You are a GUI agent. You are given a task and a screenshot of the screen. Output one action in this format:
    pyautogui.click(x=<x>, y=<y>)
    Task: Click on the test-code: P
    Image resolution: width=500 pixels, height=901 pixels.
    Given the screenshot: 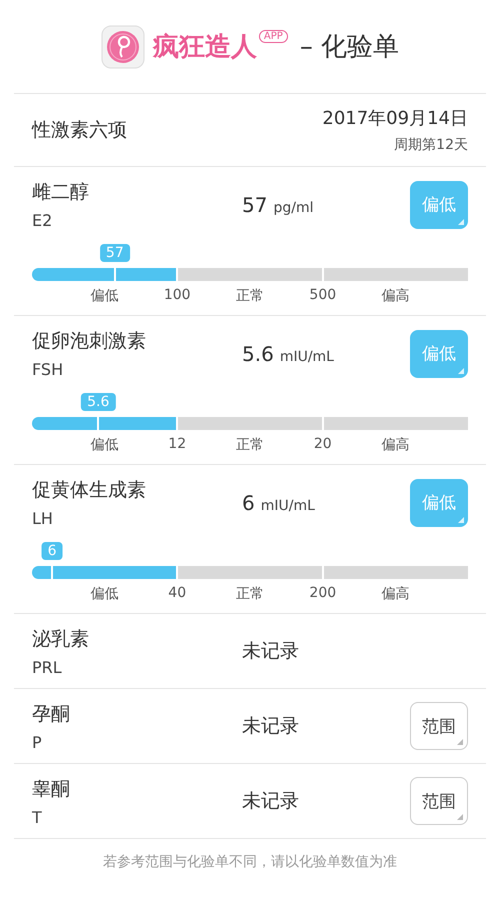 What is the action you would take?
    pyautogui.click(x=37, y=742)
    